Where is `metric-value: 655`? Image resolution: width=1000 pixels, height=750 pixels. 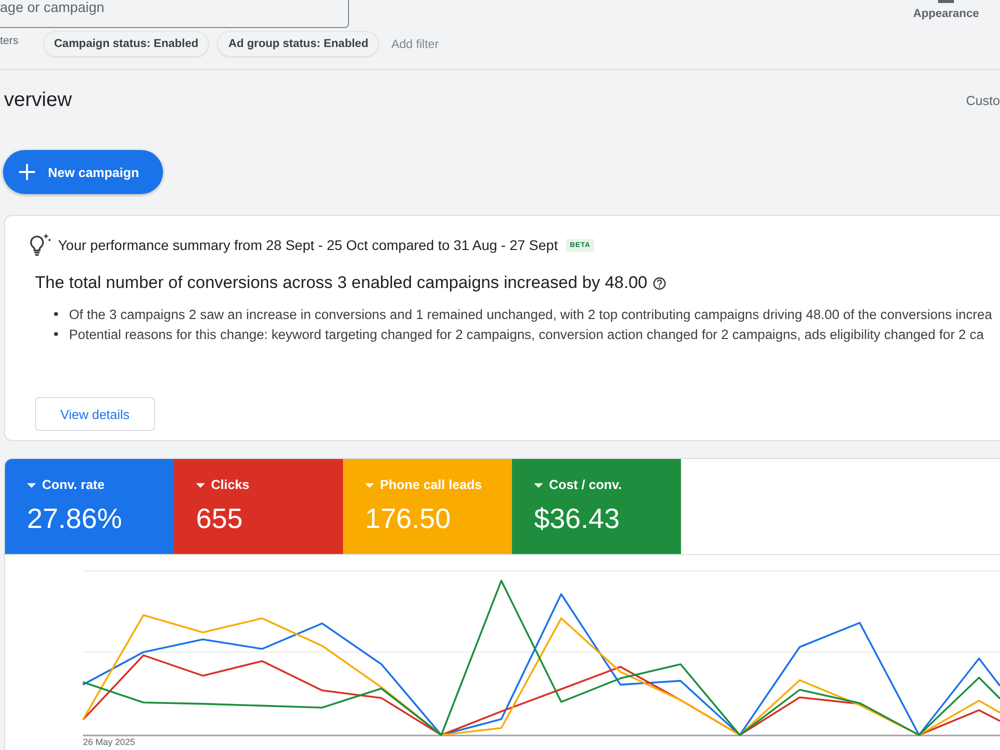
metric-value: 655 is located at coordinates (219, 519).